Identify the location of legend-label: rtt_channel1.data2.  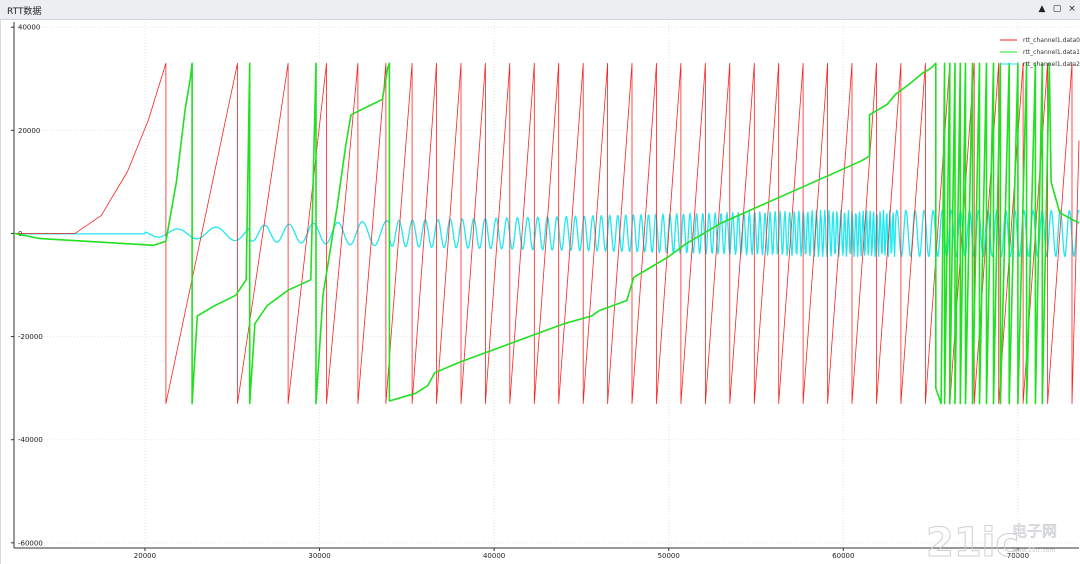
(1051, 64).